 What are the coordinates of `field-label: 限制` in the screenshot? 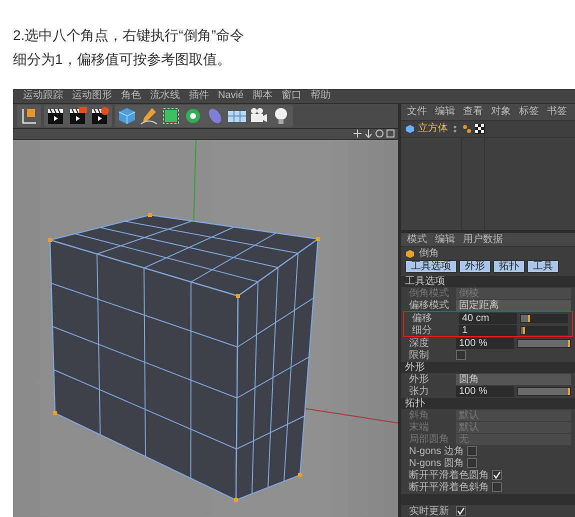 It's located at (419, 355).